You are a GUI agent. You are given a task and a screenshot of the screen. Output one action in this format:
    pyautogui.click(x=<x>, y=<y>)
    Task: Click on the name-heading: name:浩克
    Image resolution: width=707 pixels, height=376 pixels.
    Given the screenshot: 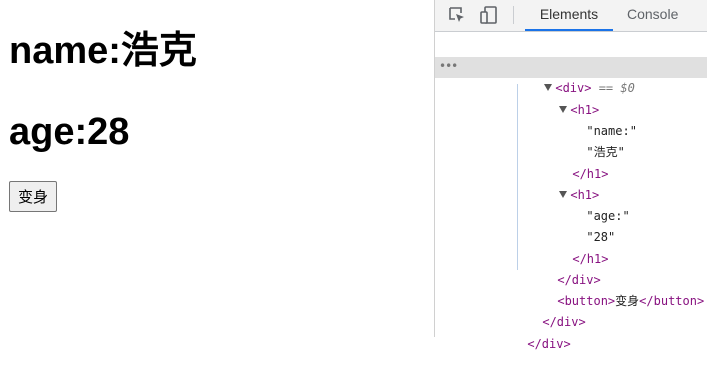 What is the action you would take?
    pyautogui.click(x=103, y=51)
    